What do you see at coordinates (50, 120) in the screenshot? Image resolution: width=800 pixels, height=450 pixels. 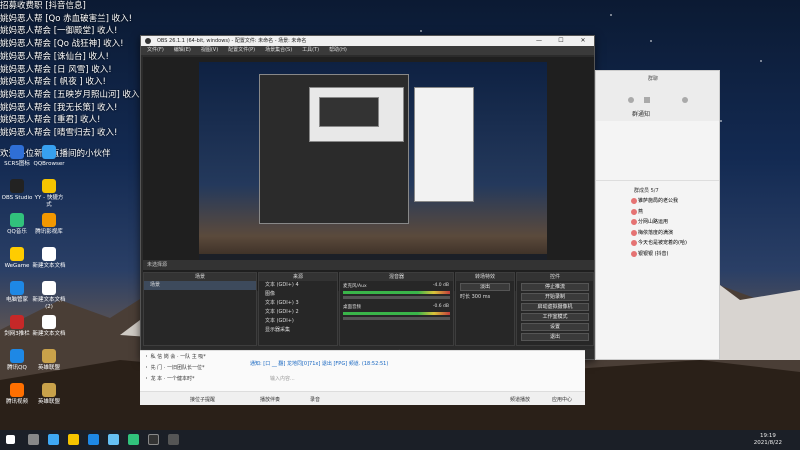 I see `desktop-text-line: 姚妈恶人帮会 [重君] 收人!` at bounding box center [50, 120].